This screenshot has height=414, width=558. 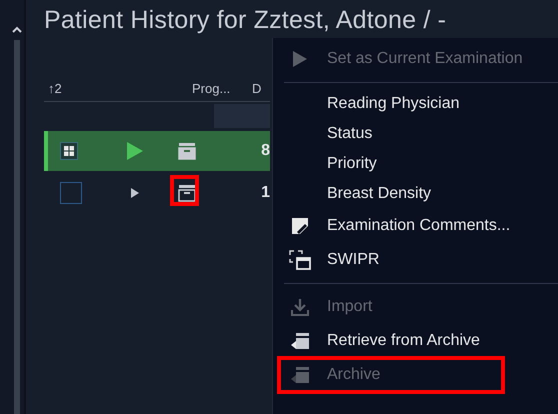 What do you see at coordinates (17, 227) in the screenshot?
I see `scroll-thumb` at bounding box center [17, 227].